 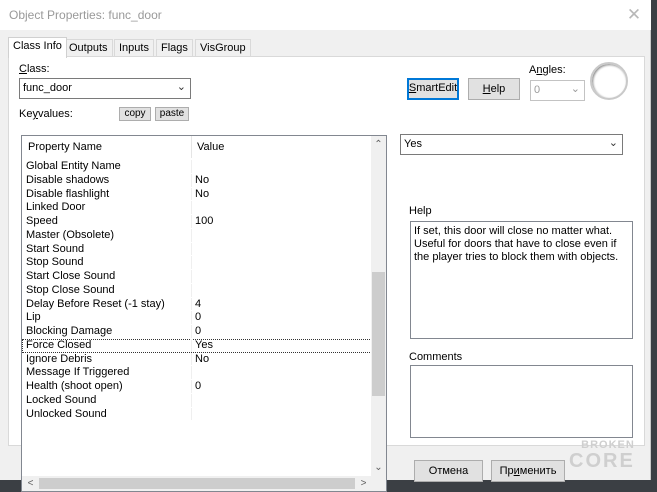 I want to click on cancel-button: Отмена, so click(x=448, y=471).